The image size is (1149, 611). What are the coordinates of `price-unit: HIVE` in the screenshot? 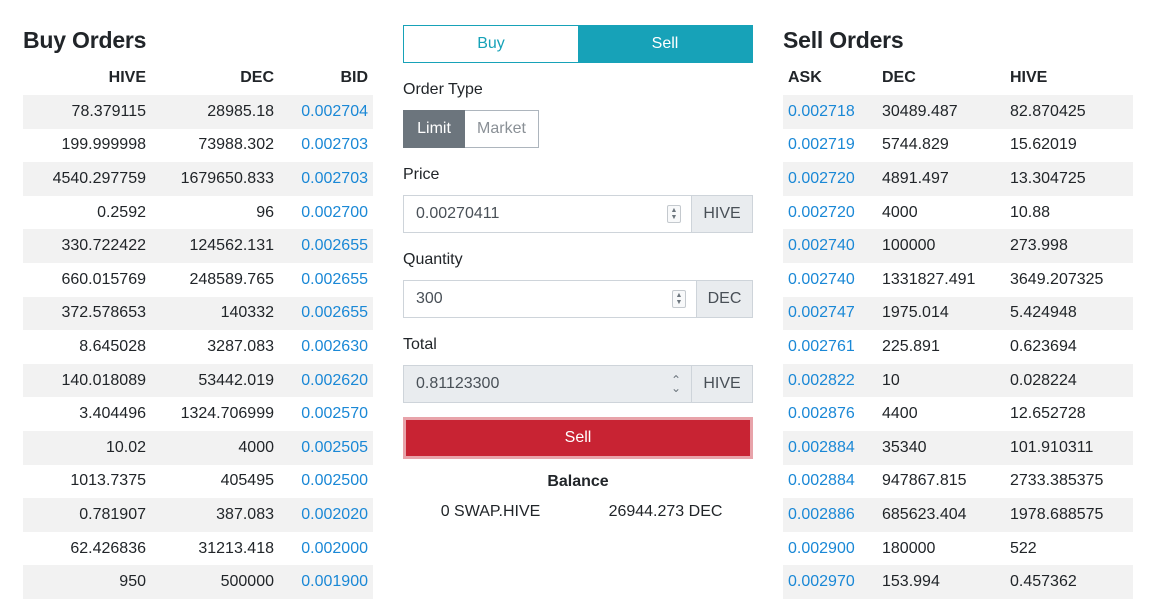 It's located at (722, 214).